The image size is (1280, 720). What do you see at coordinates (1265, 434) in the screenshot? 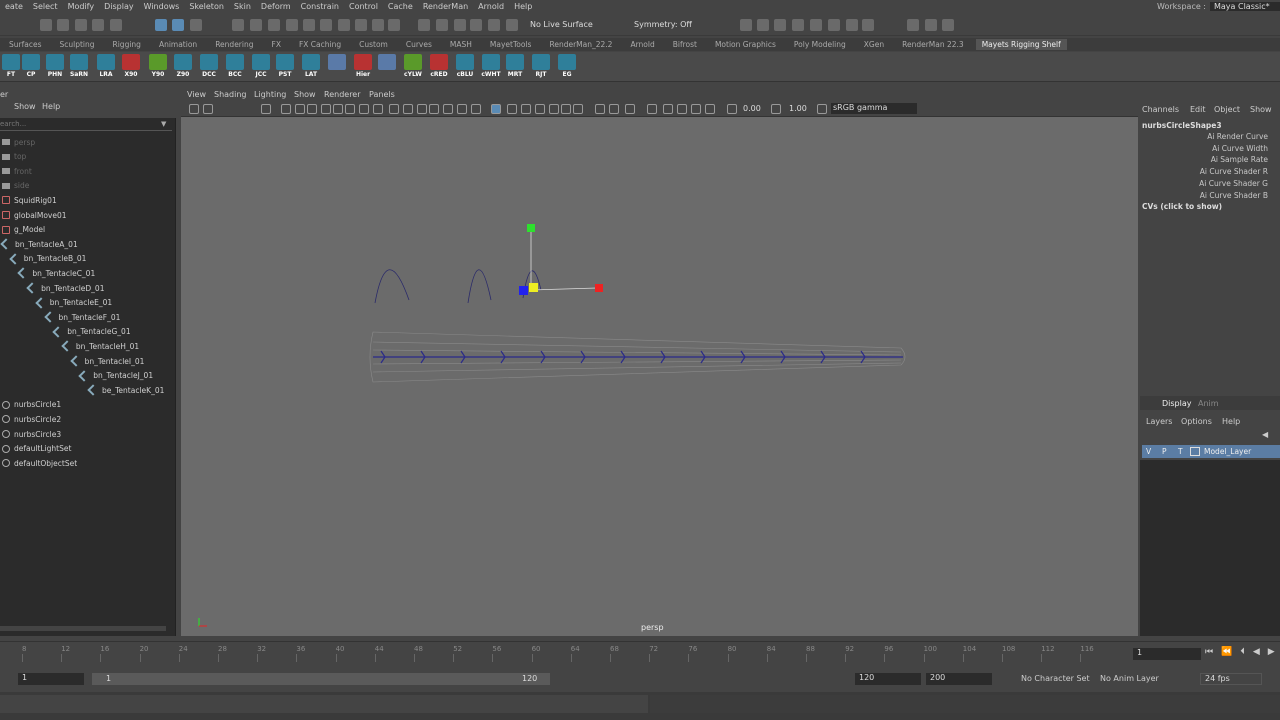
I see `arrow-left-icon: ◀` at bounding box center [1265, 434].